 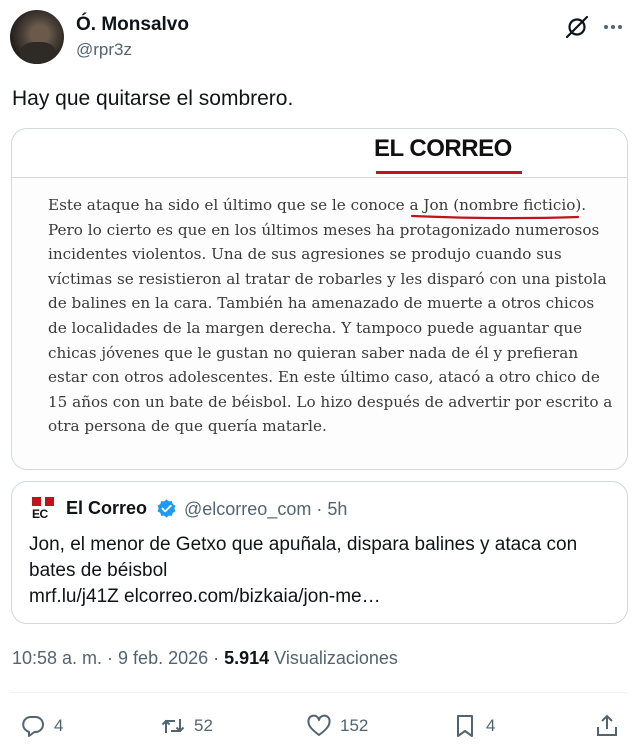 I want to click on like-count: 152, so click(x=354, y=725).